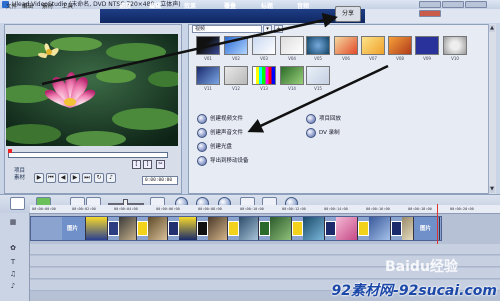 This screenshot has width=500, height=301. Describe the element at coordinates (155, 7) in the screenshot. I see `tab-edit: 编辑` at that location.